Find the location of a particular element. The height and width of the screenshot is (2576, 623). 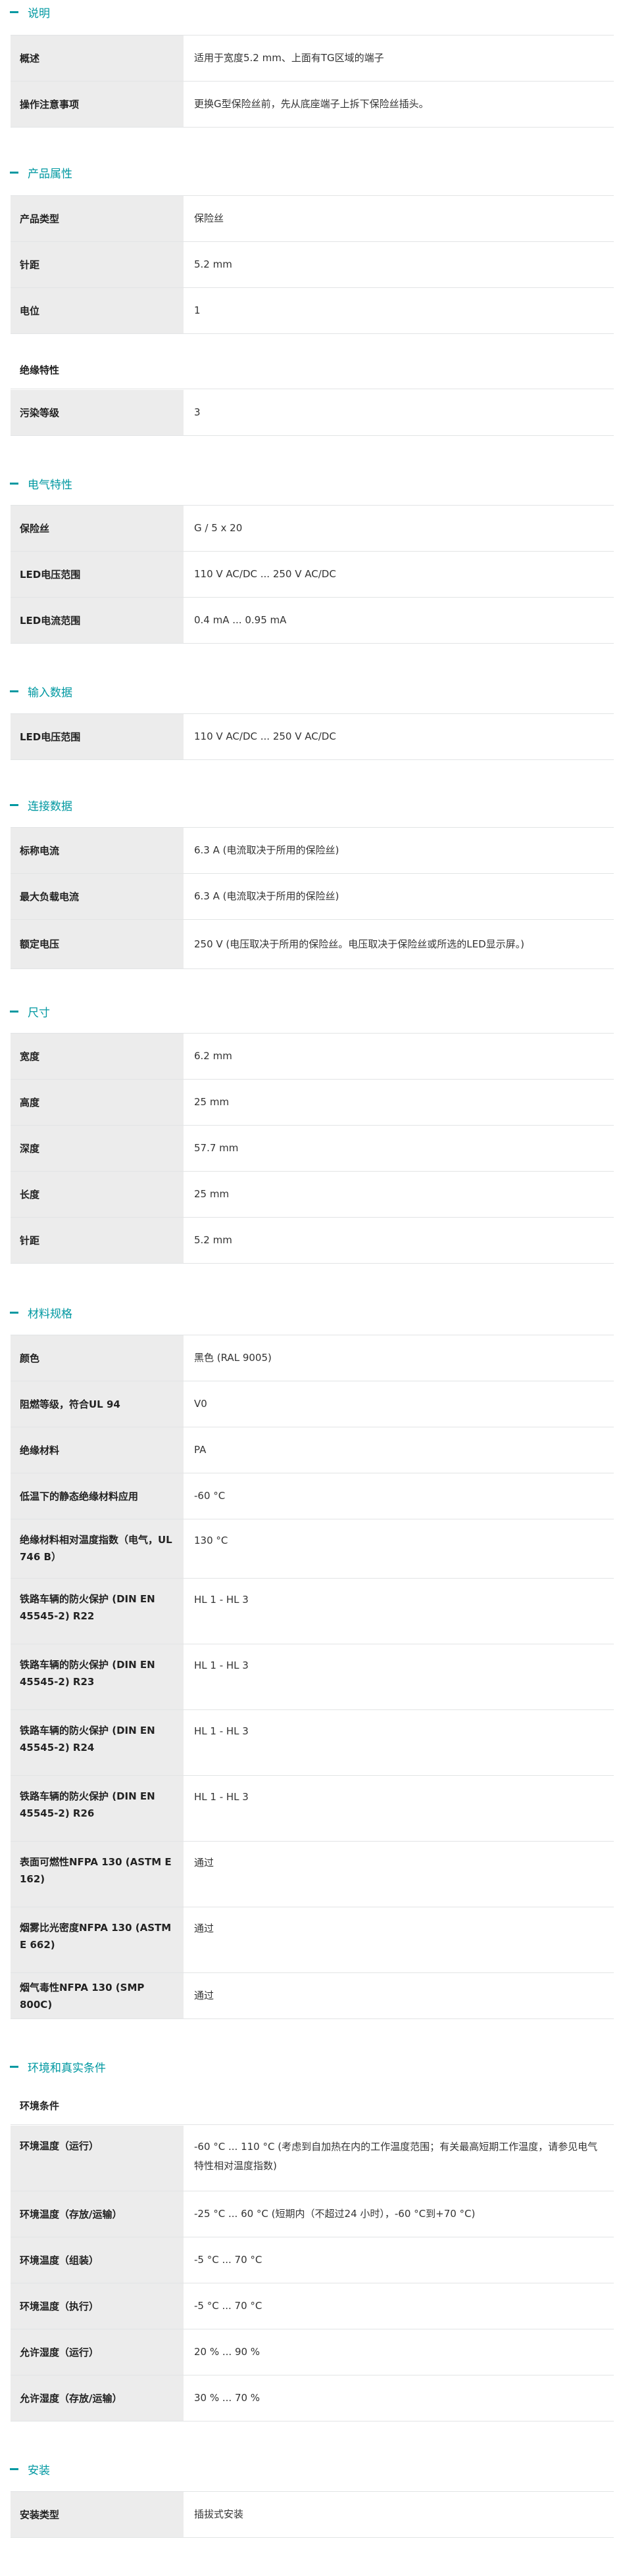

spec-value: 6.2 mm is located at coordinates (213, 1056).